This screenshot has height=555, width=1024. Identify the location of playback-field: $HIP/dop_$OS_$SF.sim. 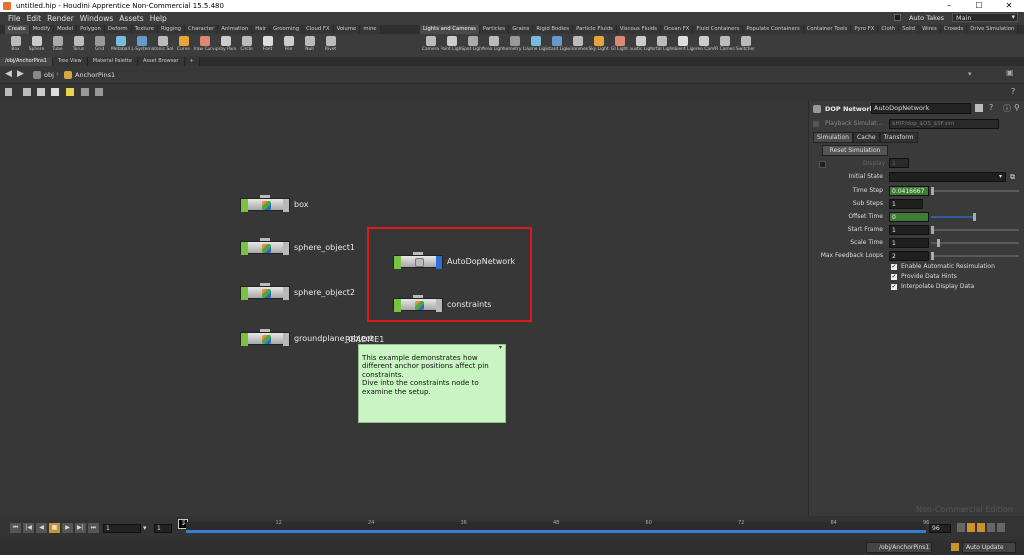
(944, 124).